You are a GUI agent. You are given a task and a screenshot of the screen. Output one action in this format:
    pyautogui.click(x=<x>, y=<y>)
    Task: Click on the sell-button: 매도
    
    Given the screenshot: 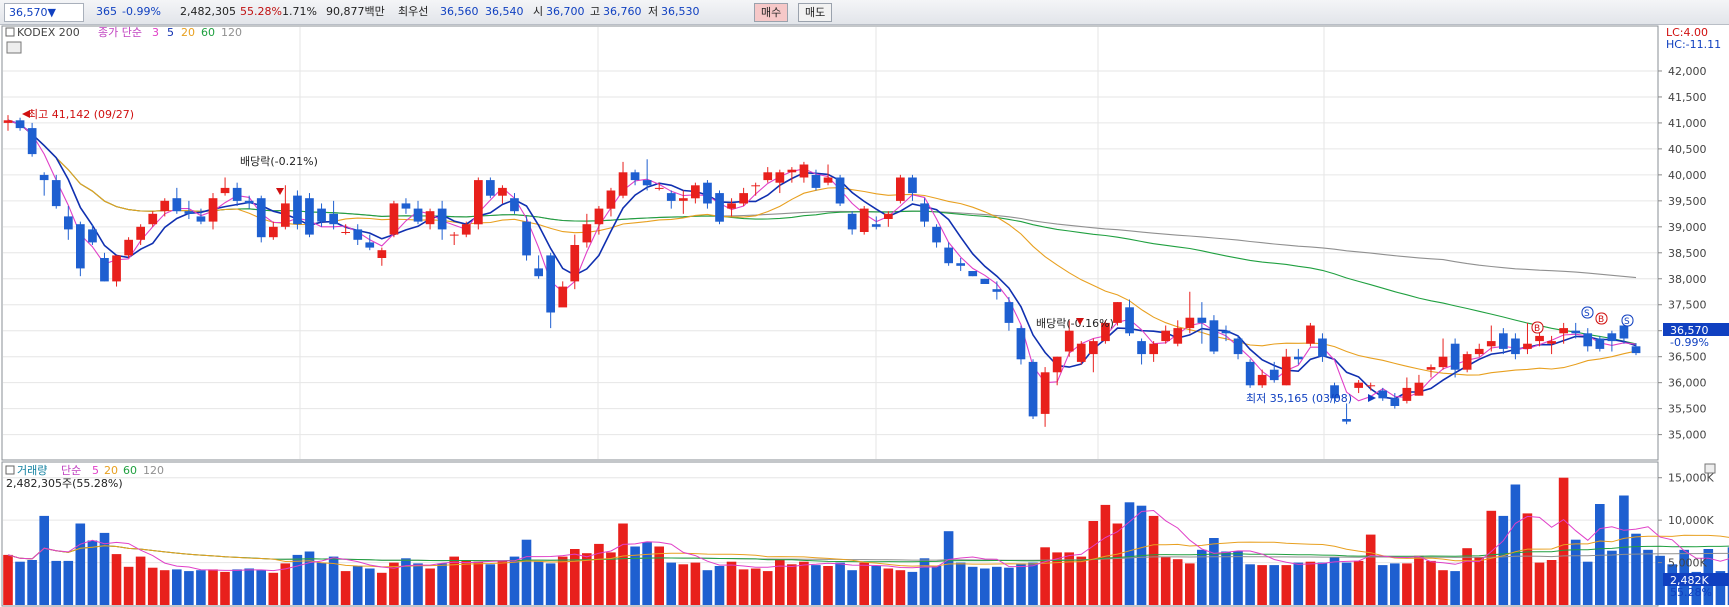 What is the action you would take?
    pyautogui.click(x=815, y=12)
    